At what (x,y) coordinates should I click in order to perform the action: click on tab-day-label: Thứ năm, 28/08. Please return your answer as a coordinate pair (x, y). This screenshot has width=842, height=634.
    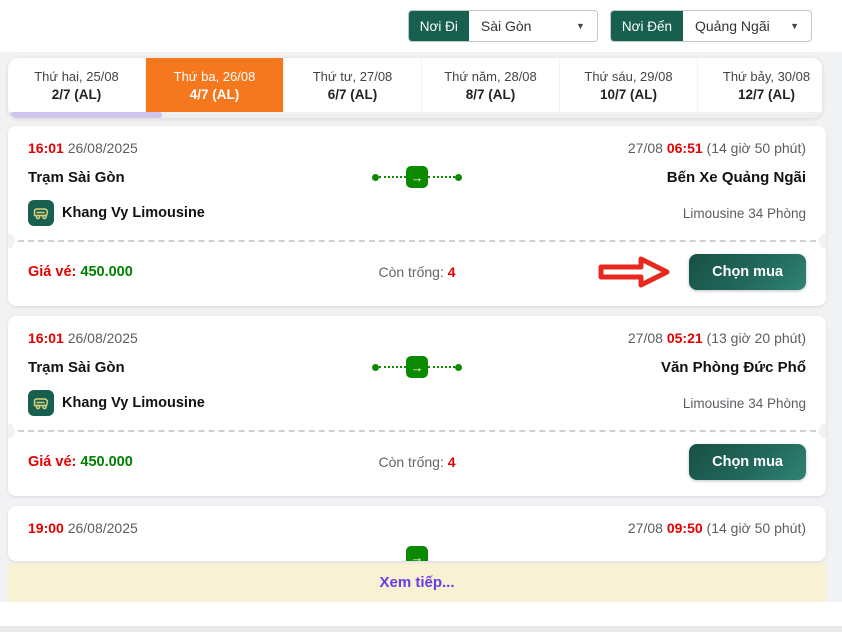
    Looking at the image, I should click on (490, 76).